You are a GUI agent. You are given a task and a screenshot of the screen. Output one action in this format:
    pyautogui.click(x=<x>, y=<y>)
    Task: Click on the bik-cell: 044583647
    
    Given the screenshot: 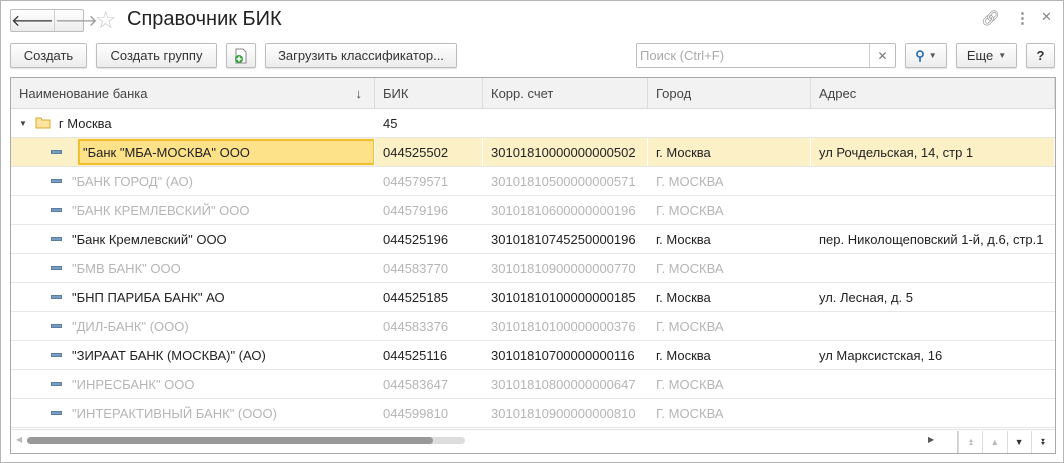 What is the action you would take?
    pyautogui.click(x=416, y=384)
    